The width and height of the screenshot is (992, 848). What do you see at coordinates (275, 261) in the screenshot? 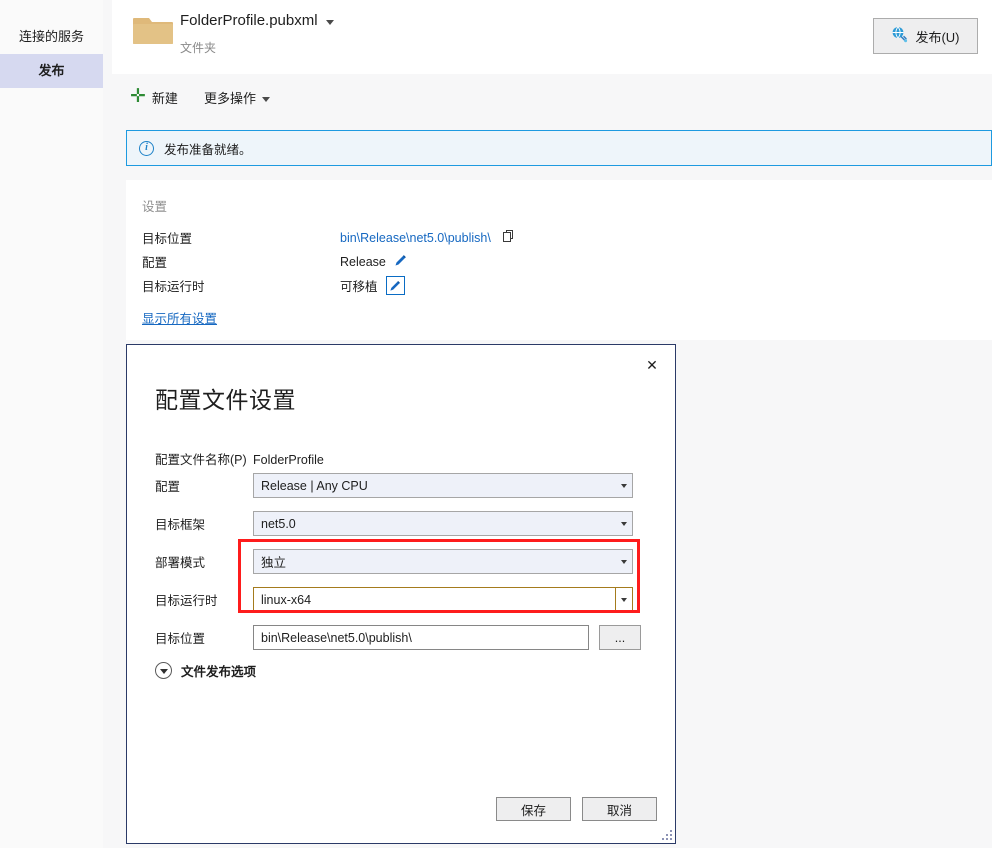
I see `setting-row-configuration: 配置 Release` at bounding box center [275, 261].